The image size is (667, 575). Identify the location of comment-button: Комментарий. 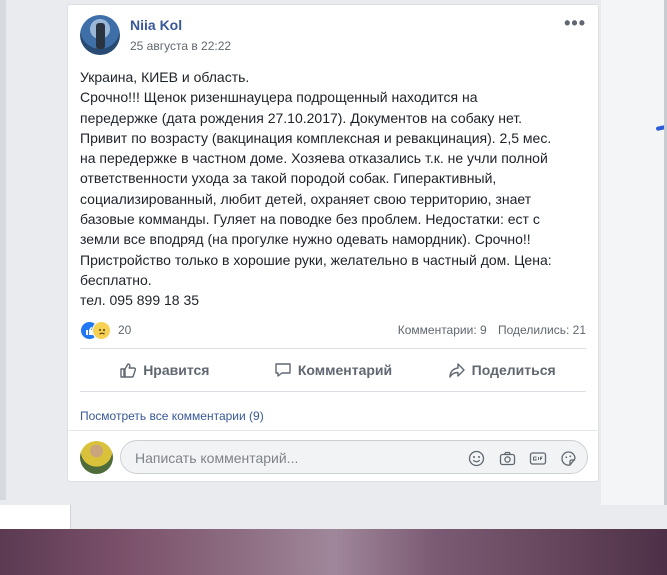
(333, 370).